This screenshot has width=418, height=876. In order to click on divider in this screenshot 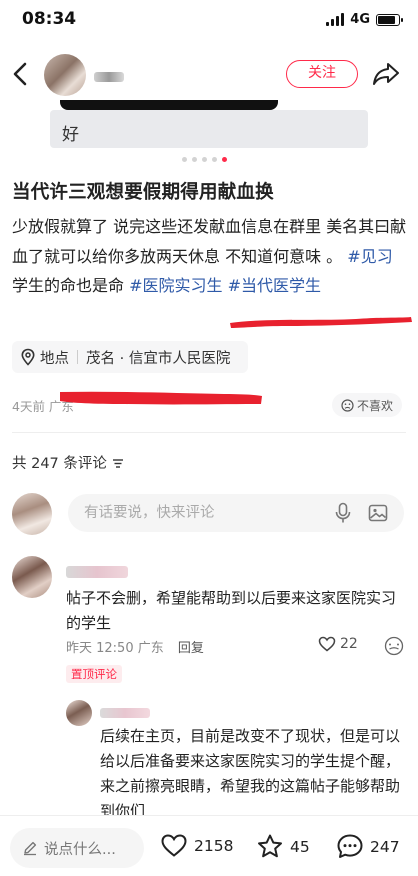, I will do `click(209, 432)`.